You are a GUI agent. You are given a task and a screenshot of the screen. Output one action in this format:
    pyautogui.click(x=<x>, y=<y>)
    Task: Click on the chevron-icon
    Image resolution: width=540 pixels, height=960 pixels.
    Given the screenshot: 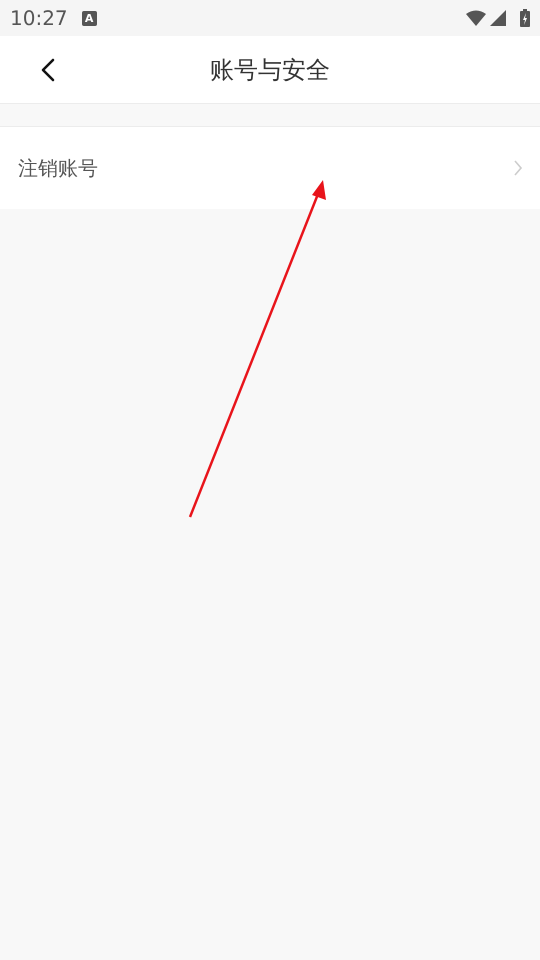 What is the action you would take?
    pyautogui.click(x=518, y=168)
    